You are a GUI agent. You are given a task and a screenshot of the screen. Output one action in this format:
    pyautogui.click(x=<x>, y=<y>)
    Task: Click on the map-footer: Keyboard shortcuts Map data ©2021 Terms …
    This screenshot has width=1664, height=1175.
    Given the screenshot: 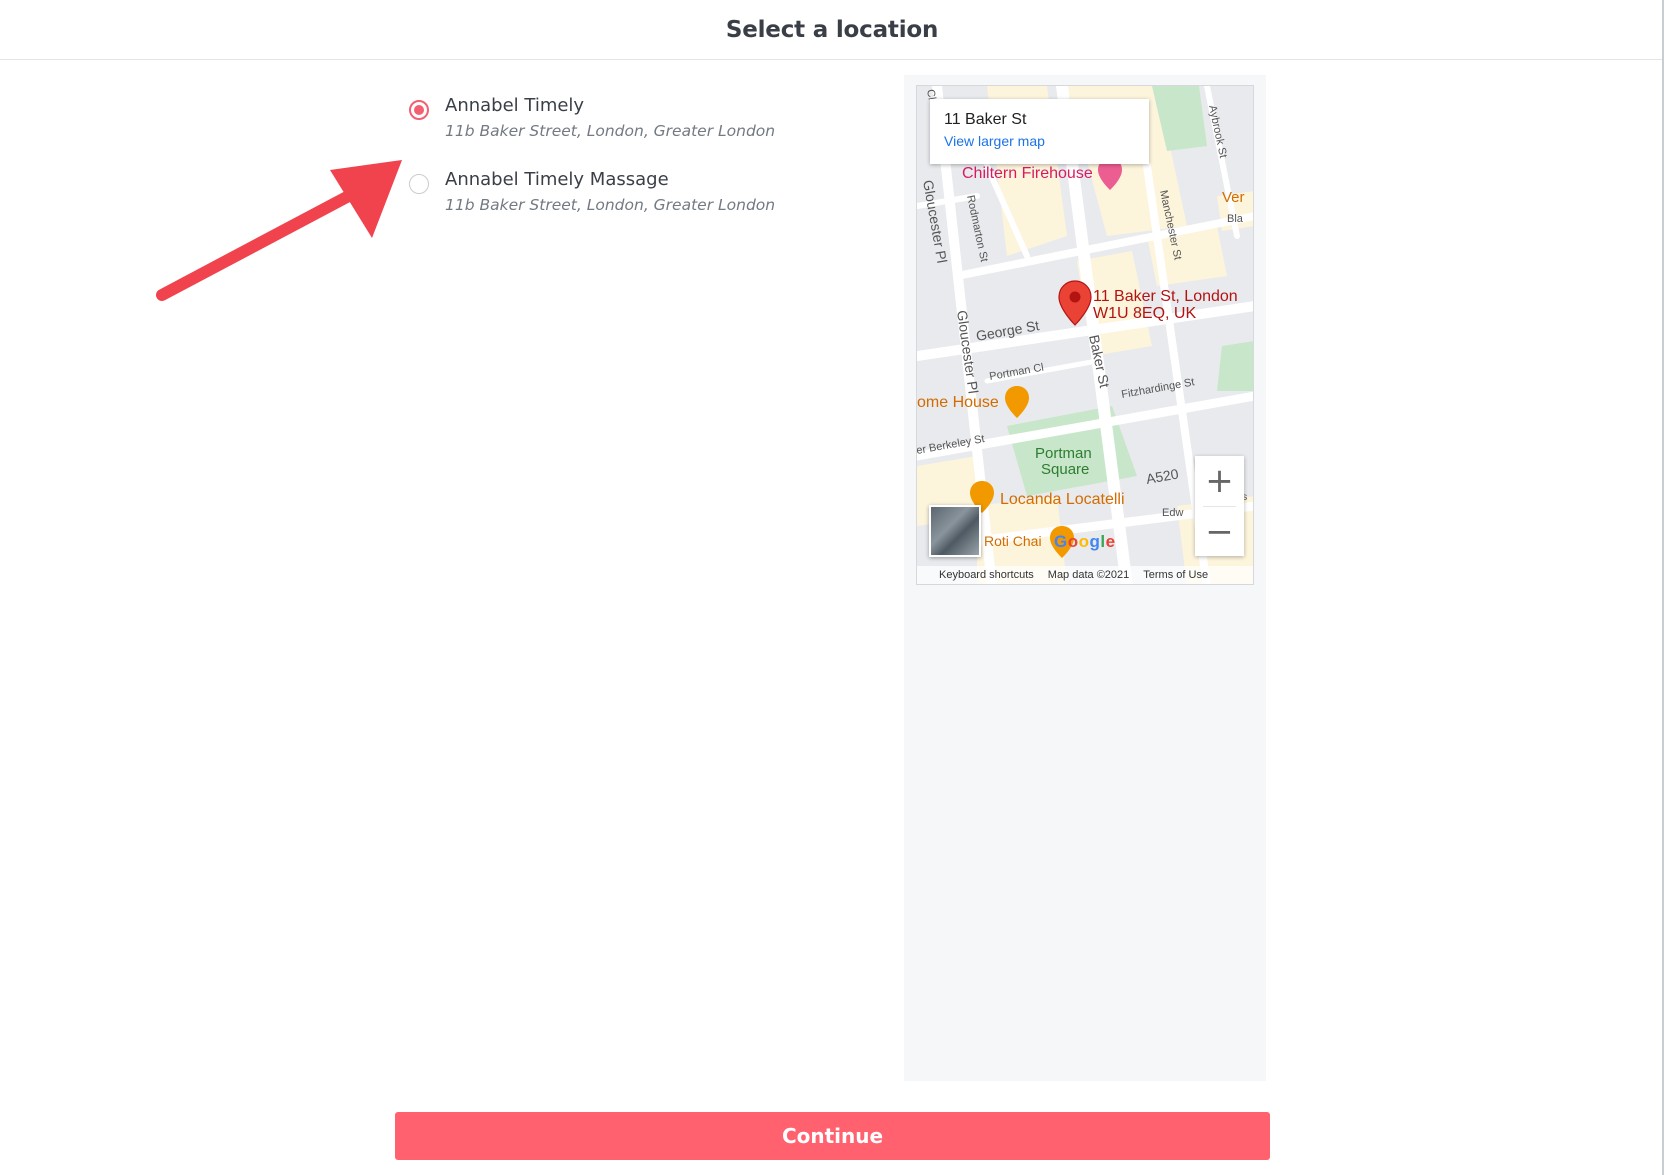 What is the action you would take?
    pyautogui.click(x=1085, y=575)
    